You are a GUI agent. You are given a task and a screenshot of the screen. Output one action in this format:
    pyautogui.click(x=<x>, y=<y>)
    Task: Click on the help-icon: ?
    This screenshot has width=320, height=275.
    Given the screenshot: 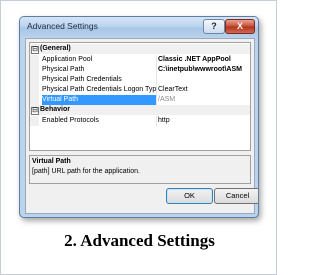 What is the action you would take?
    pyautogui.click(x=214, y=26)
    